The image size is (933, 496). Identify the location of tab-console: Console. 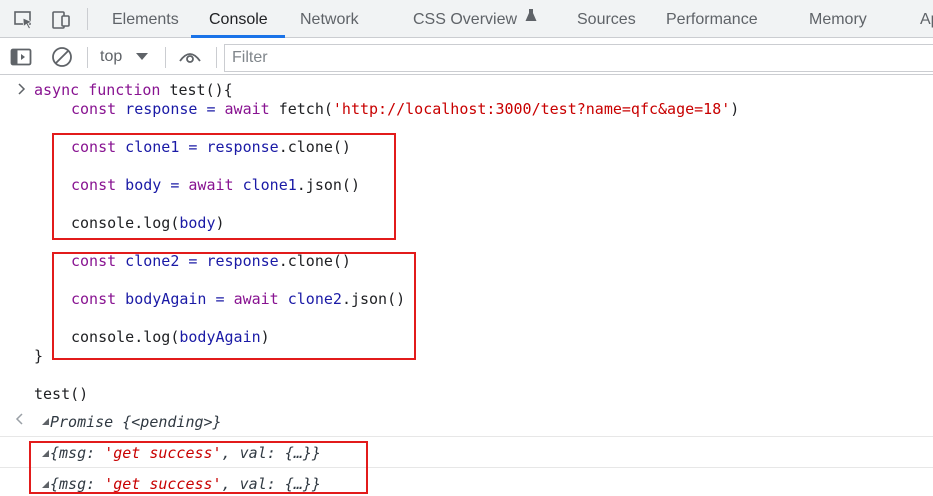
(238, 19).